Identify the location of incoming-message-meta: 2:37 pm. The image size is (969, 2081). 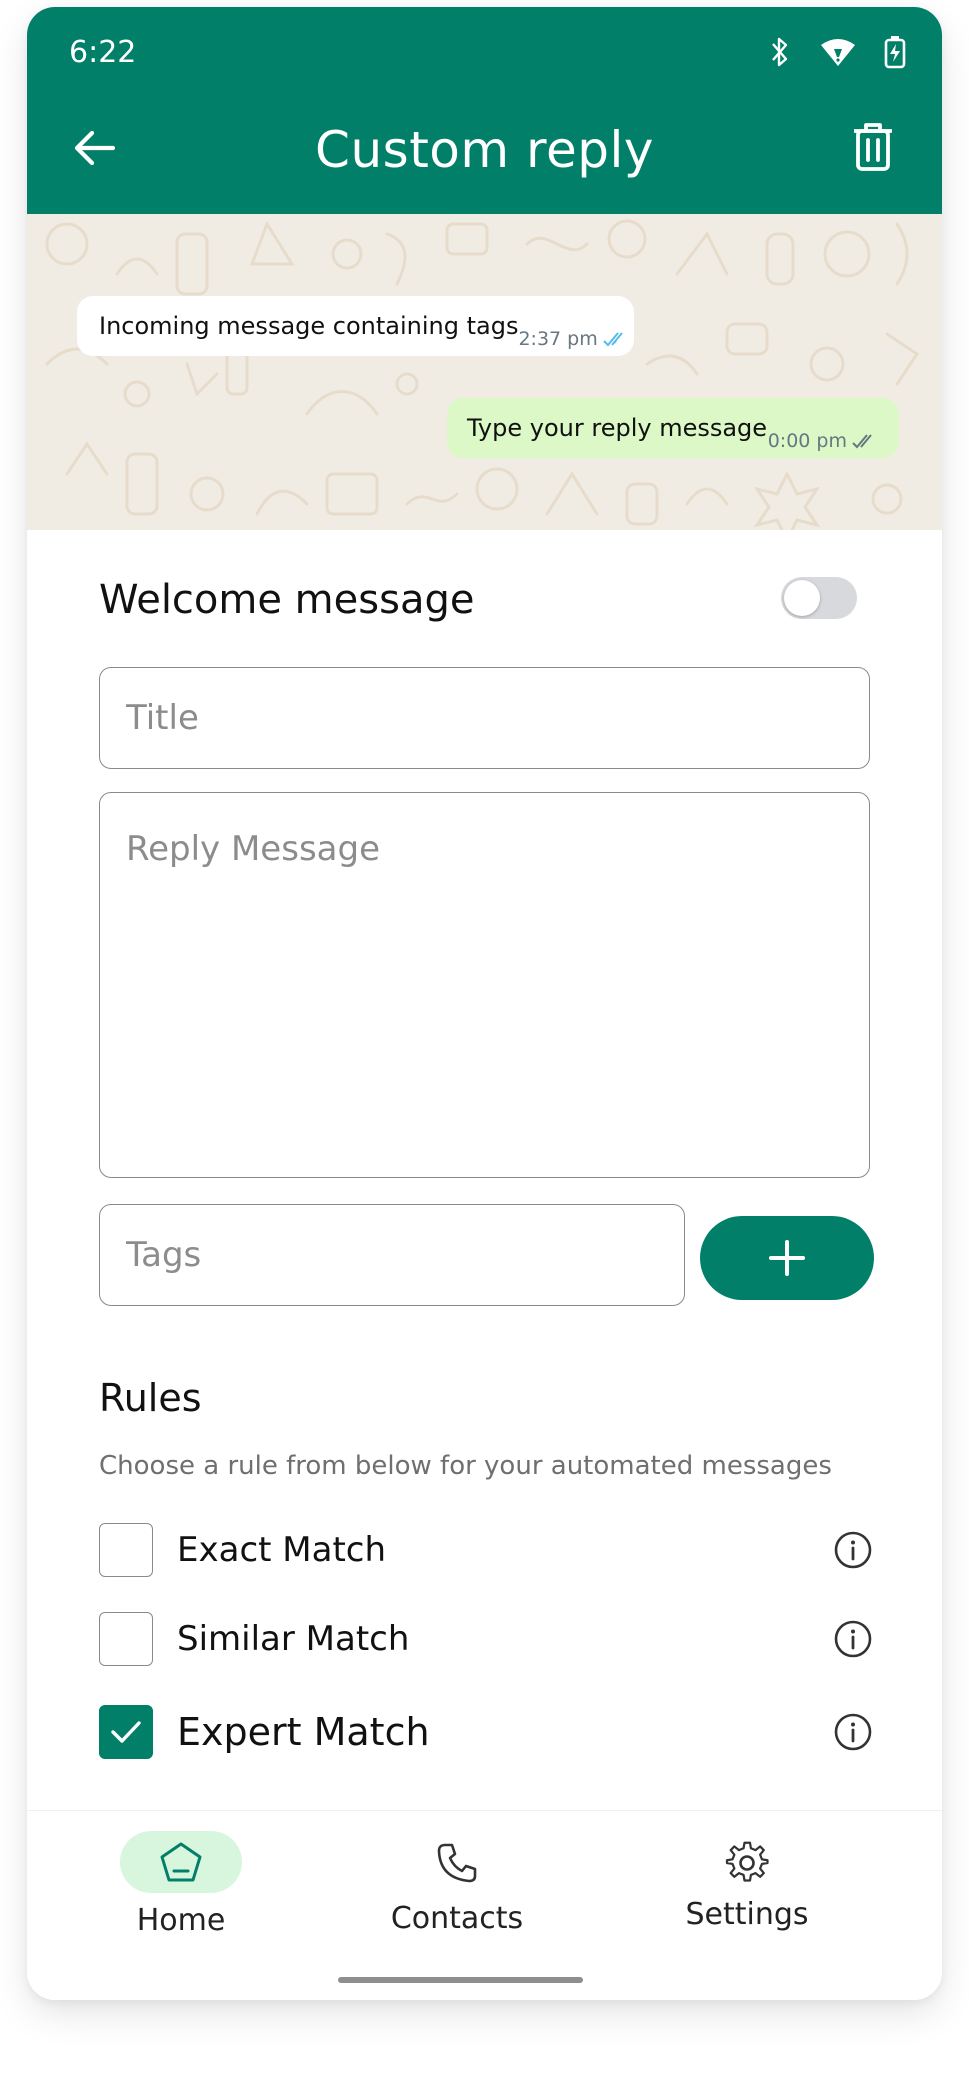
(573, 342).